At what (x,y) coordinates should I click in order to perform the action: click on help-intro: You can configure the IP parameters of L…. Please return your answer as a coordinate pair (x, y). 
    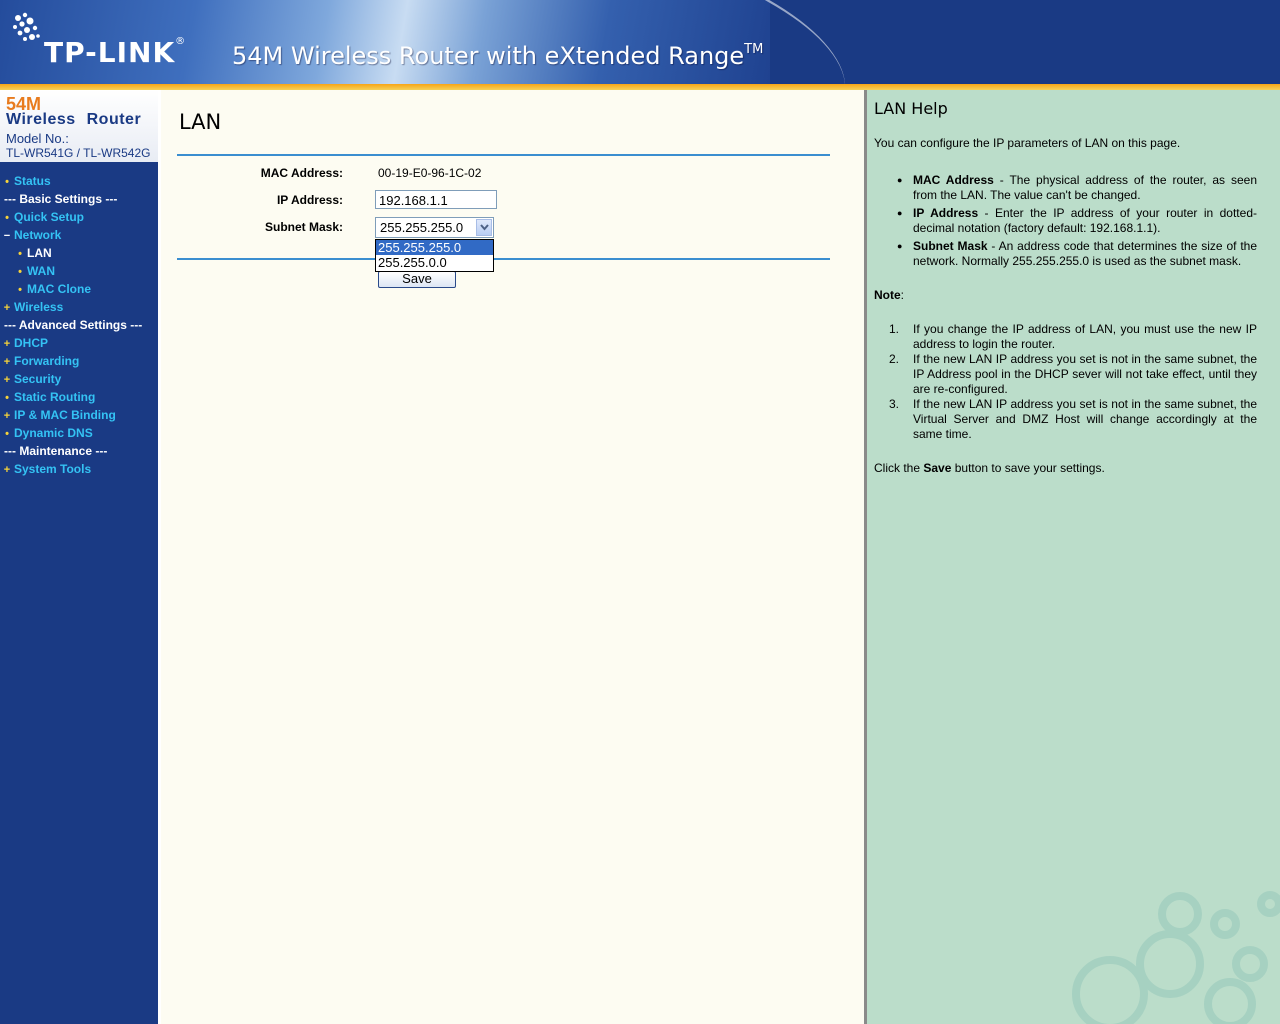
    Looking at the image, I should click on (1027, 143).